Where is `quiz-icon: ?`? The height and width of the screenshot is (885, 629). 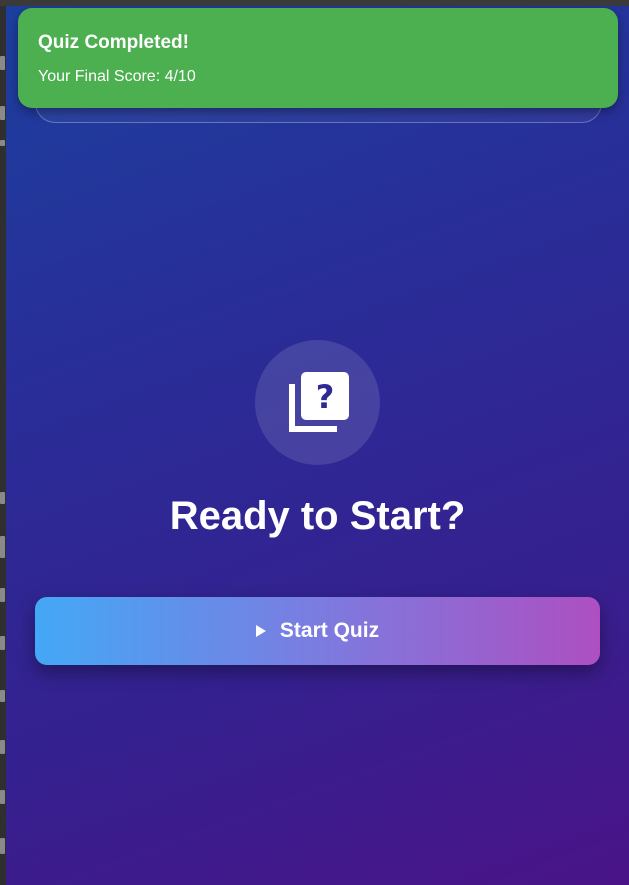
quiz-icon: ? is located at coordinates (319, 402).